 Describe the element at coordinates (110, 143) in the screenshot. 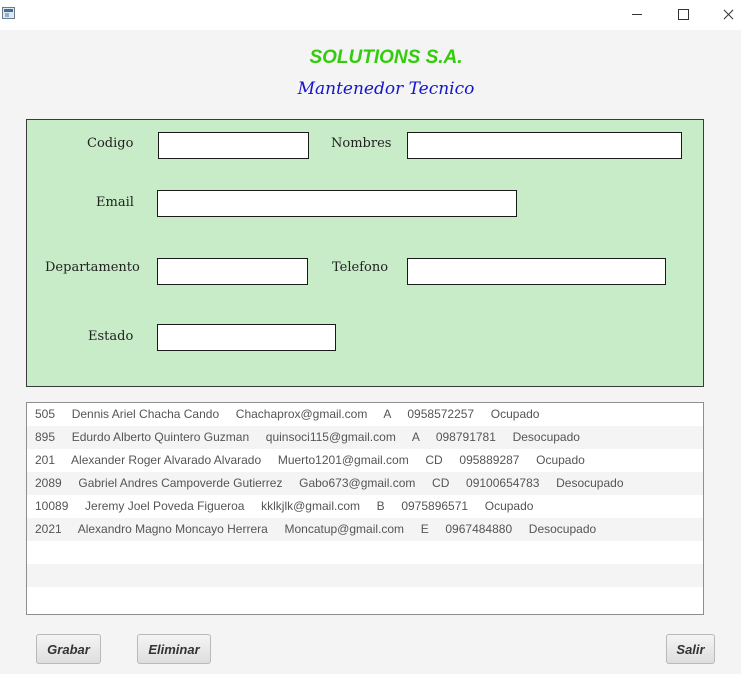

I see `codigo-label: Codigo` at that location.